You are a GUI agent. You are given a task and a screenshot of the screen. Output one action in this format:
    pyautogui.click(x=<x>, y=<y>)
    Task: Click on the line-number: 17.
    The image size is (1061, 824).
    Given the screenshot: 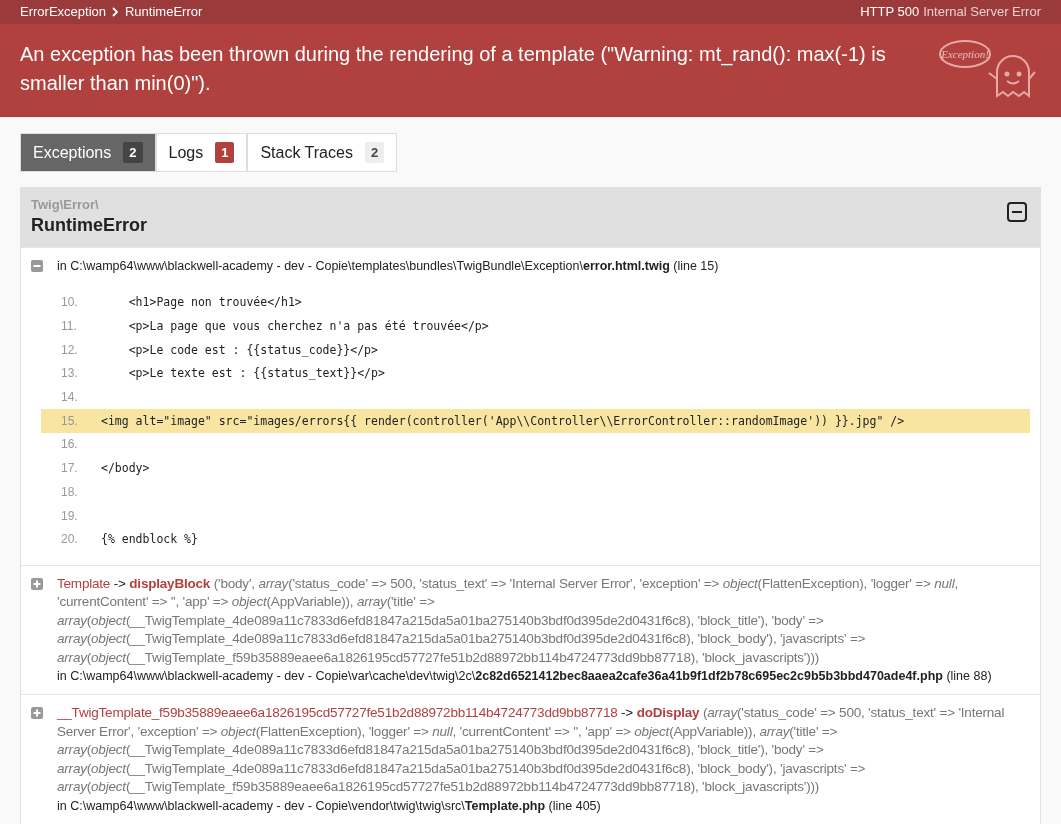 What is the action you would take?
    pyautogui.click(x=69, y=469)
    